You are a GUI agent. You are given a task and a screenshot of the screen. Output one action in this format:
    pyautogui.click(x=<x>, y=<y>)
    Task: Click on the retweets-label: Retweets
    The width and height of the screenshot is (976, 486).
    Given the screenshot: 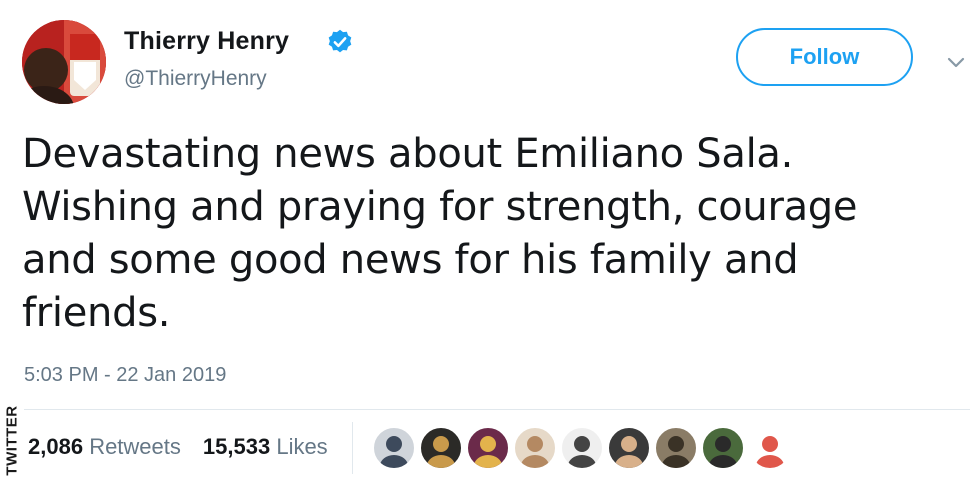 What is the action you would take?
    pyautogui.click(x=135, y=446)
    